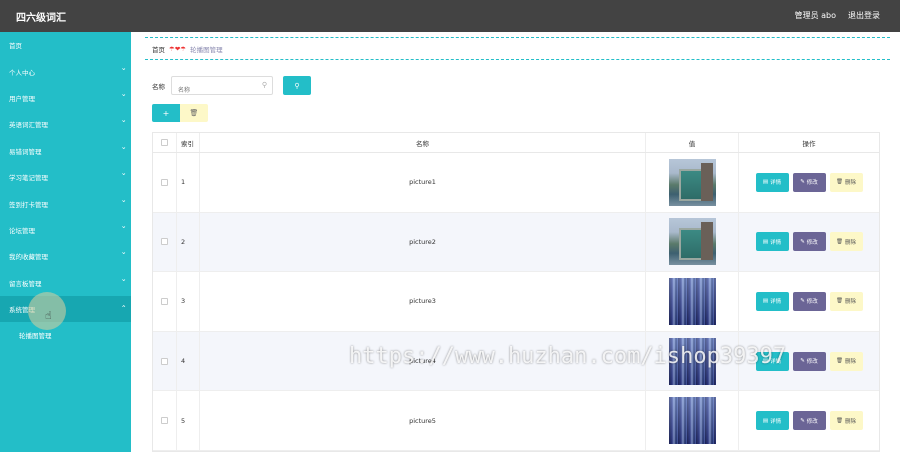 This screenshot has width=900, height=452. What do you see at coordinates (158, 49) in the screenshot?
I see `breadcrumb-home: 首页` at bounding box center [158, 49].